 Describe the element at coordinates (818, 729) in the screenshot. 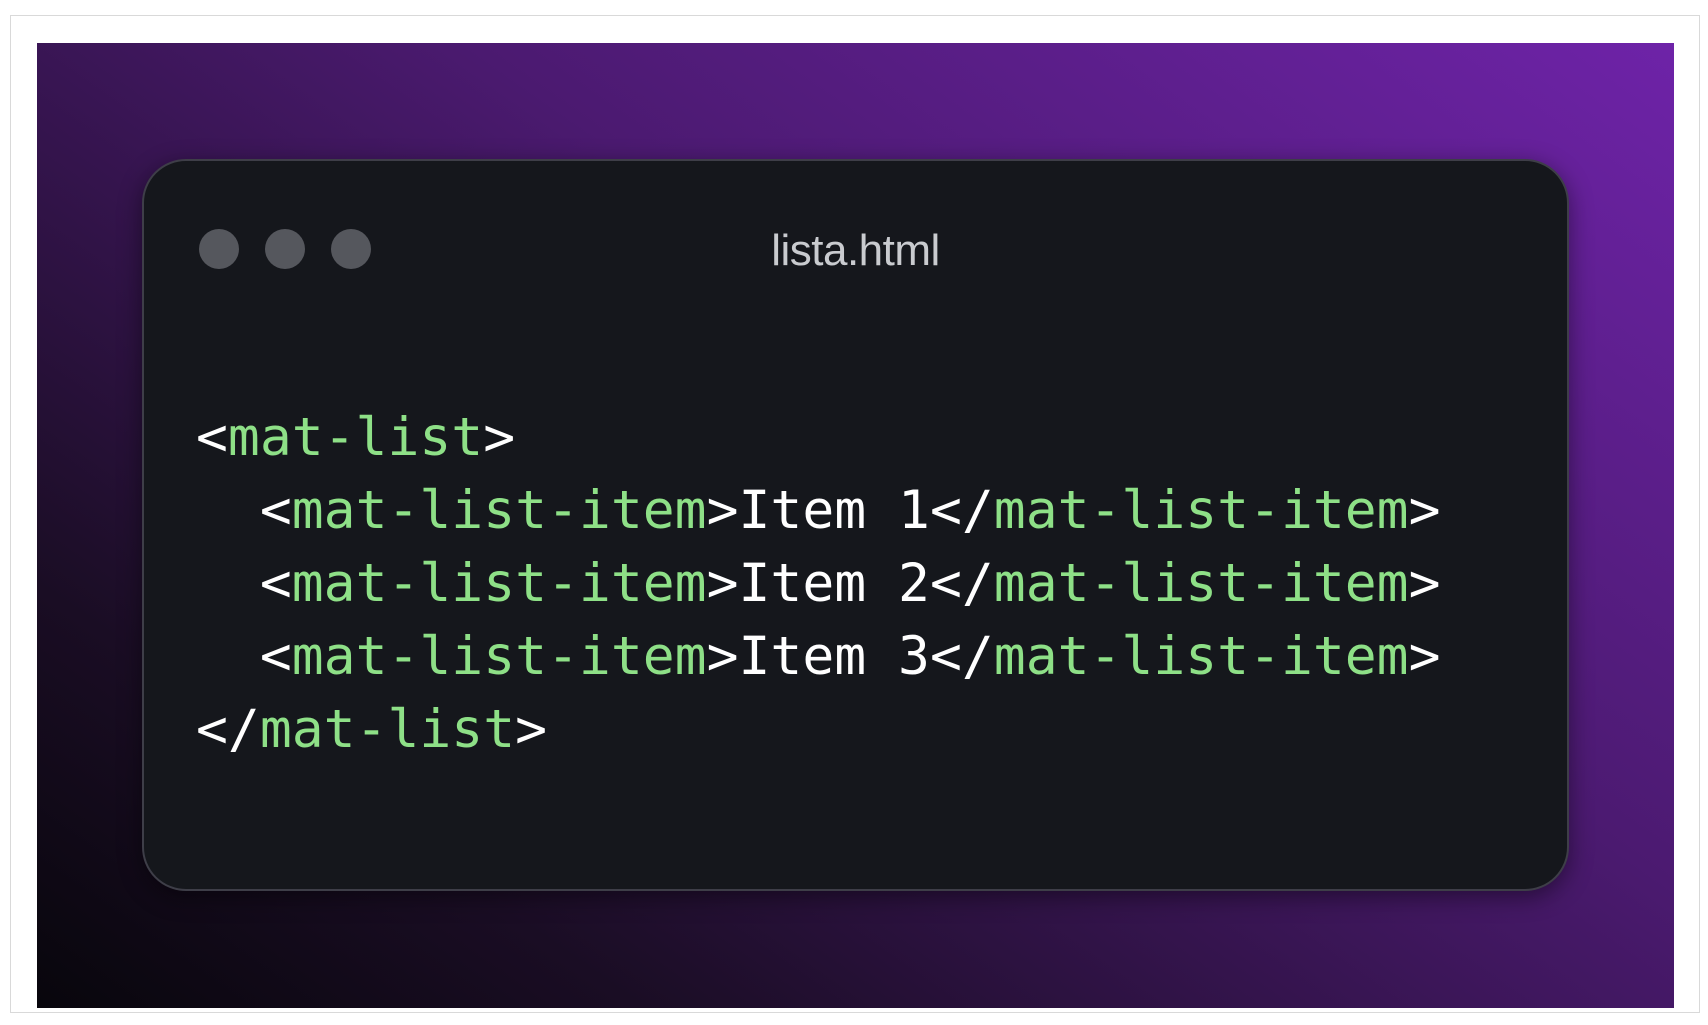

I see `code-line: </mat-list>` at that location.